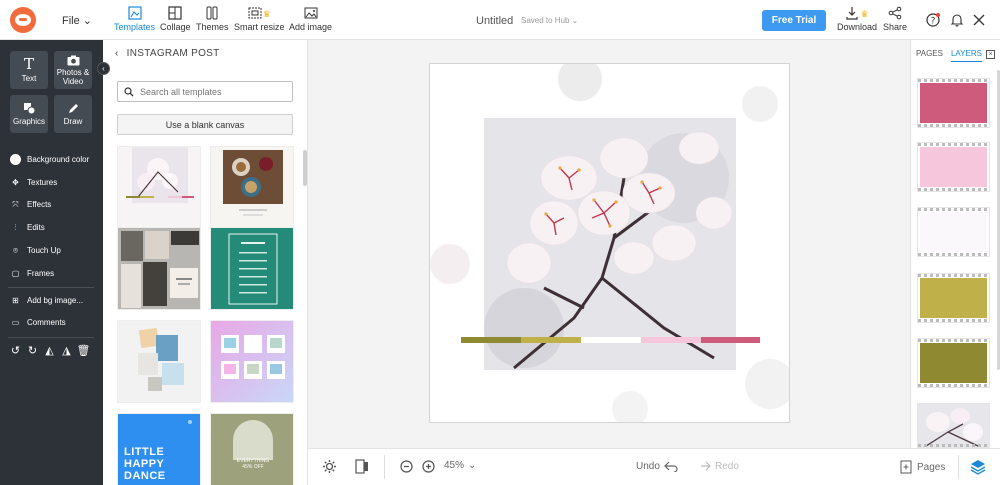 The image size is (1000, 485). What do you see at coordinates (929, 55) in the screenshot?
I see `tab-pages: PAGES` at bounding box center [929, 55].